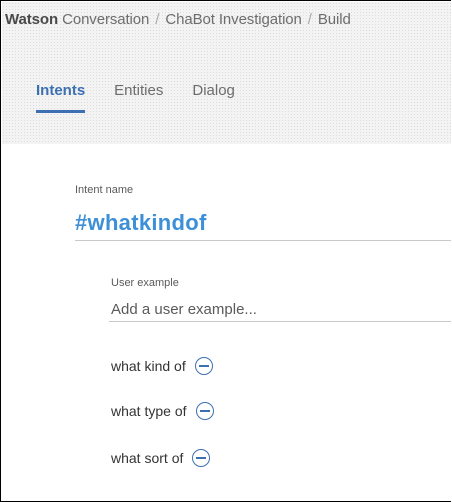 The width and height of the screenshot is (452, 502). What do you see at coordinates (213, 97) in the screenshot?
I see `tab-dialog: Dialog` at bounding box center [213, 97].